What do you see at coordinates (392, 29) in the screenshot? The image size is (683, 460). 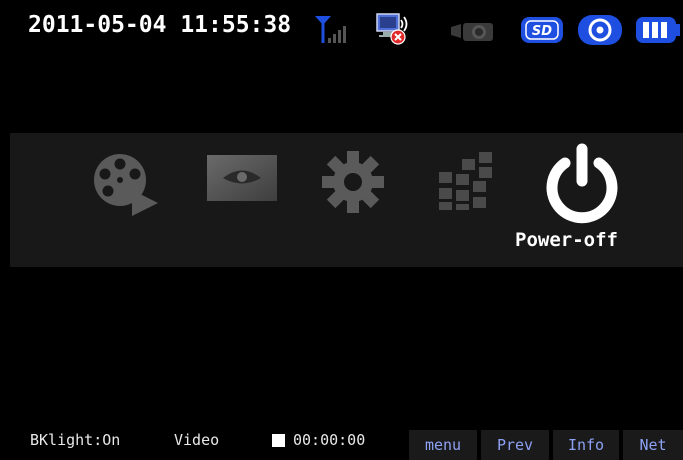 I see `network-disconnected-icon` at bounding box center [392, 29].